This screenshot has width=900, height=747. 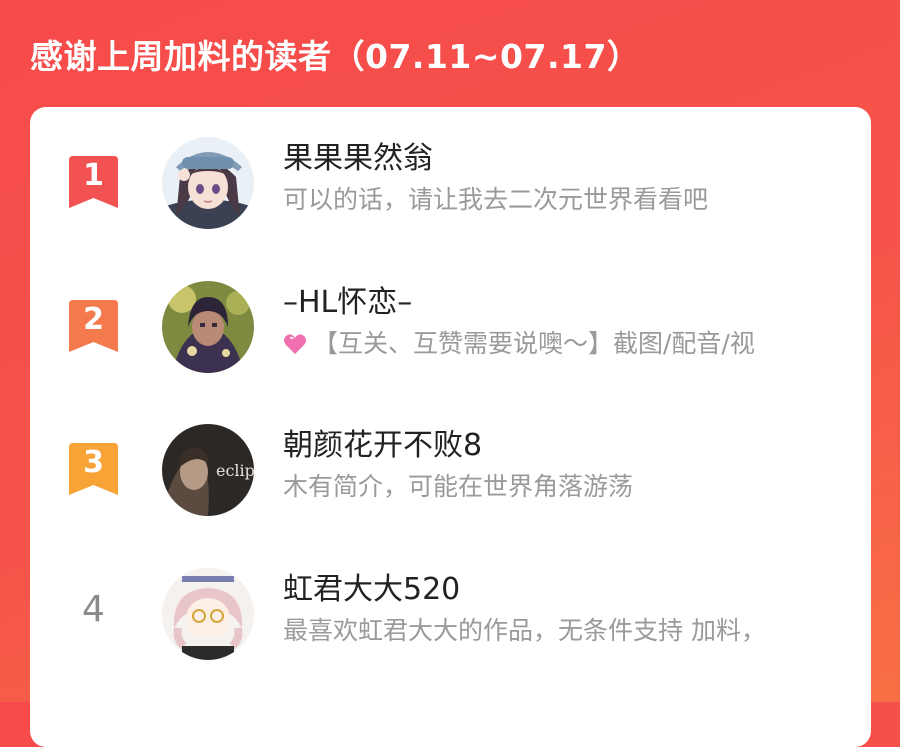 I want to click on rank-number: 3, so click(x=93, y=462).